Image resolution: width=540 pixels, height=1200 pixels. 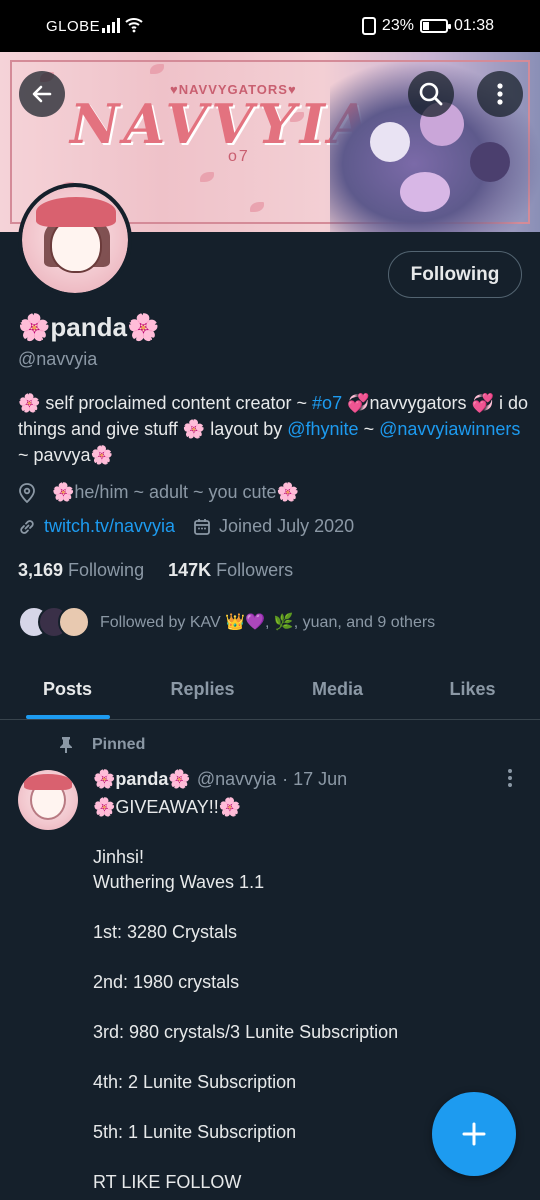 I want to click on followers-label: Followers, so click(x=255, y=570).